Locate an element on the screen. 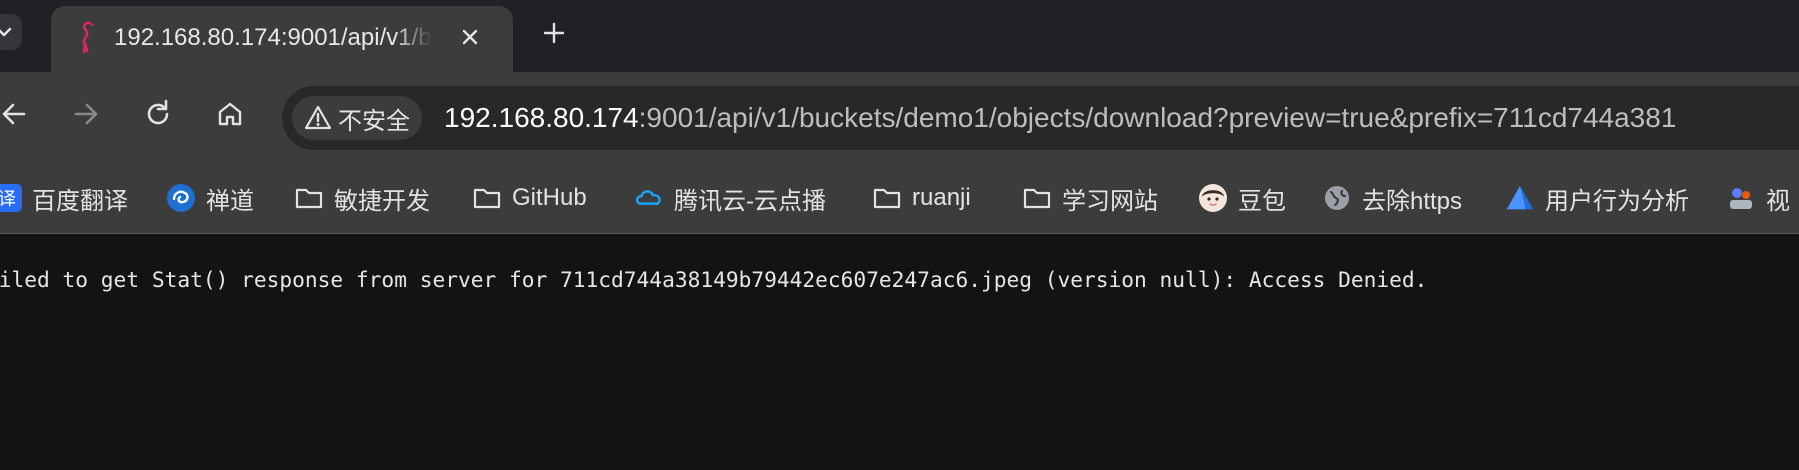 The height and width of the screenshot is (470, 1799). home-icon is located at coordinates (230, 114).